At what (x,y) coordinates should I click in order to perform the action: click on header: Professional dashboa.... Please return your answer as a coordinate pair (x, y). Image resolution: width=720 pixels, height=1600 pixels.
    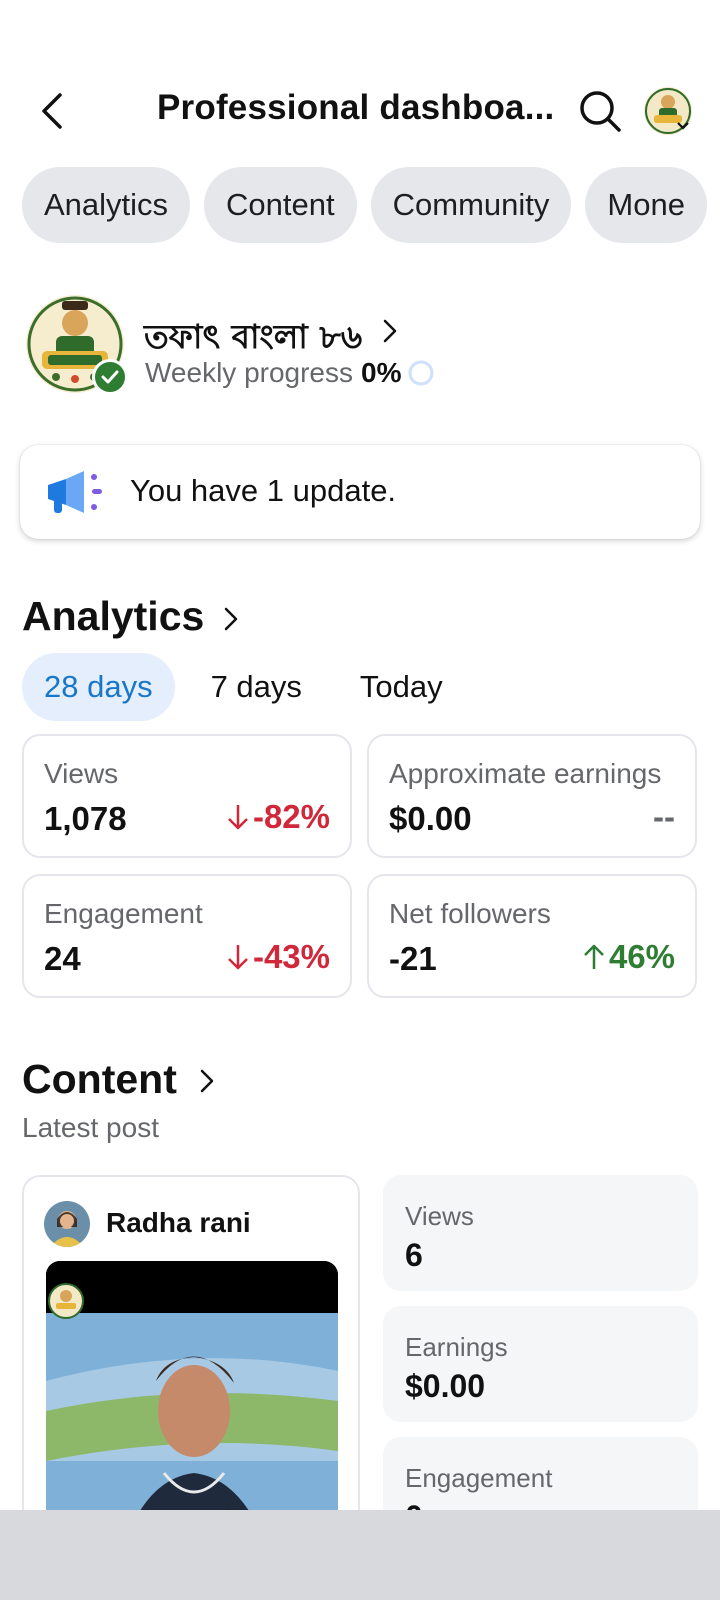
    Looking at the image, I should click on (360, 113).